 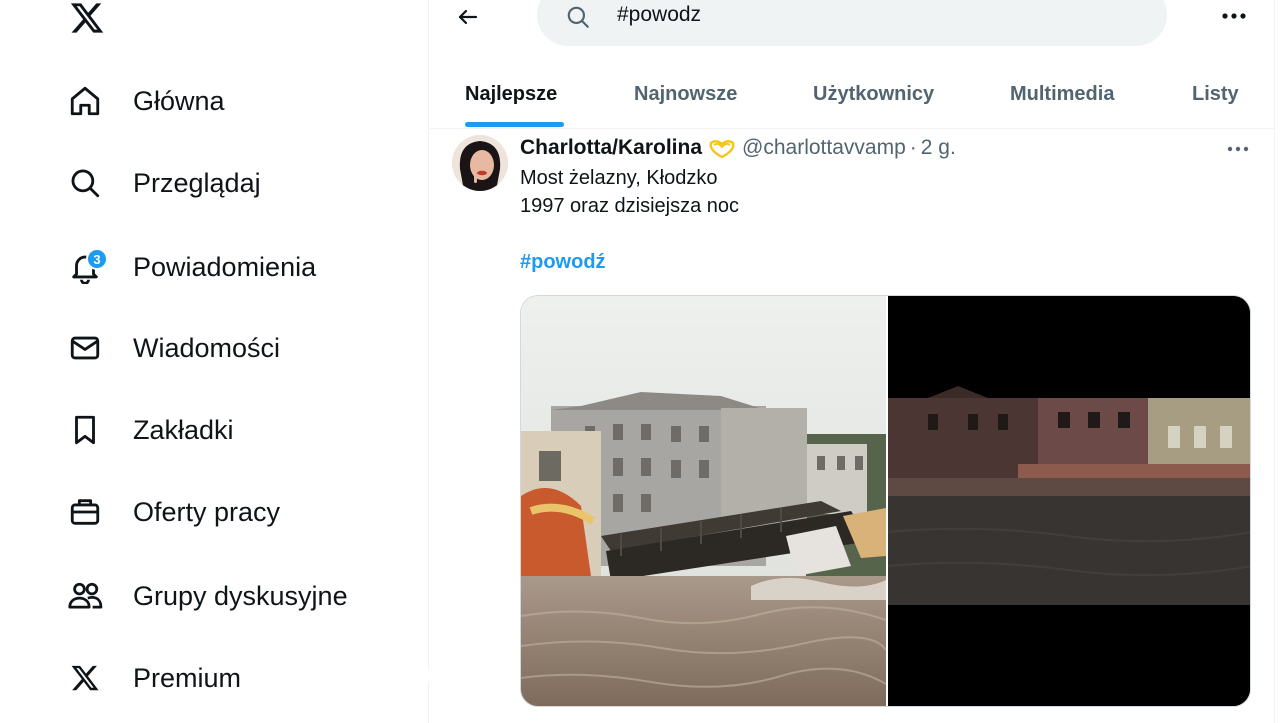 What do you see at coordinates (85, 512) in the screenshot?
I see `briefcase-icon` at bounding box center [85, 512].